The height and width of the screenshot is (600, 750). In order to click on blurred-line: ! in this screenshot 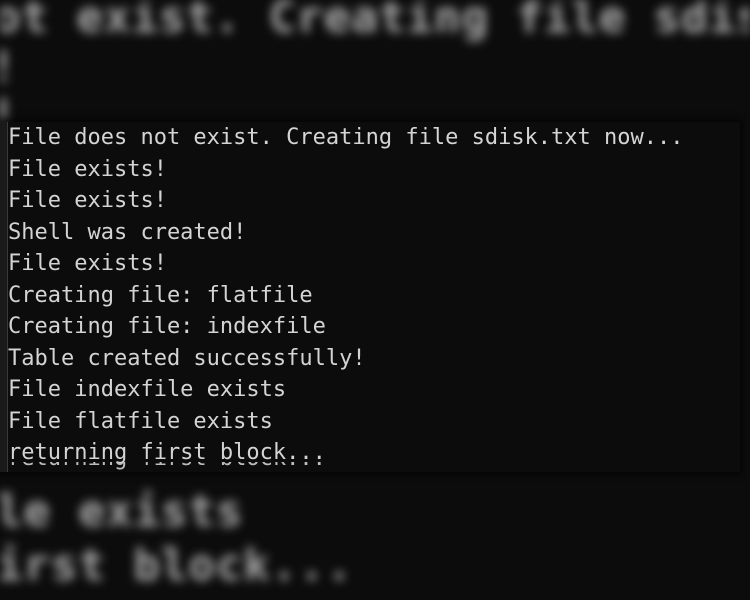, I will do `click(9, 67)`.